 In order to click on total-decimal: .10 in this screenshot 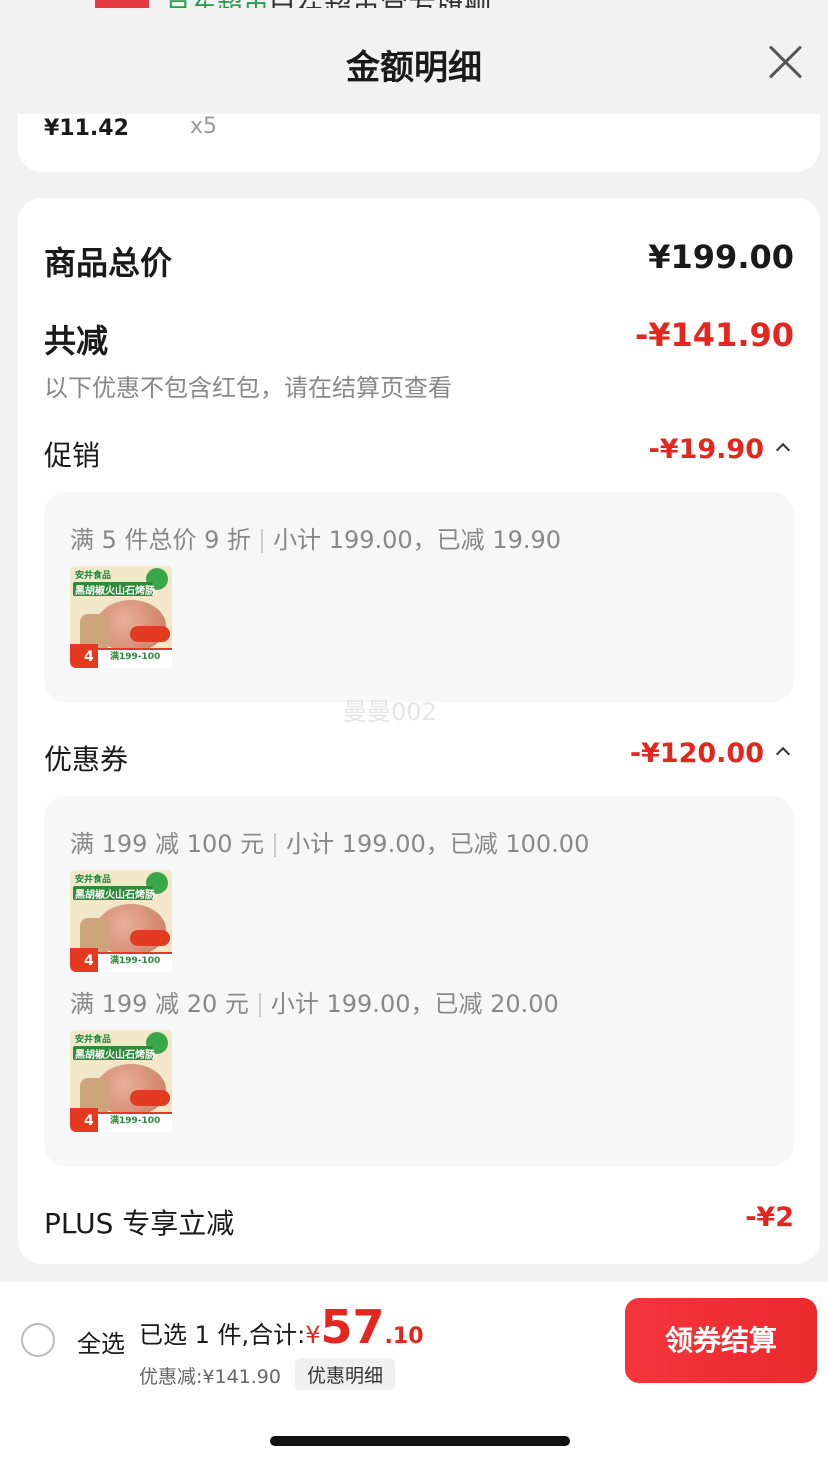, I will do `click(404, 1336)`.